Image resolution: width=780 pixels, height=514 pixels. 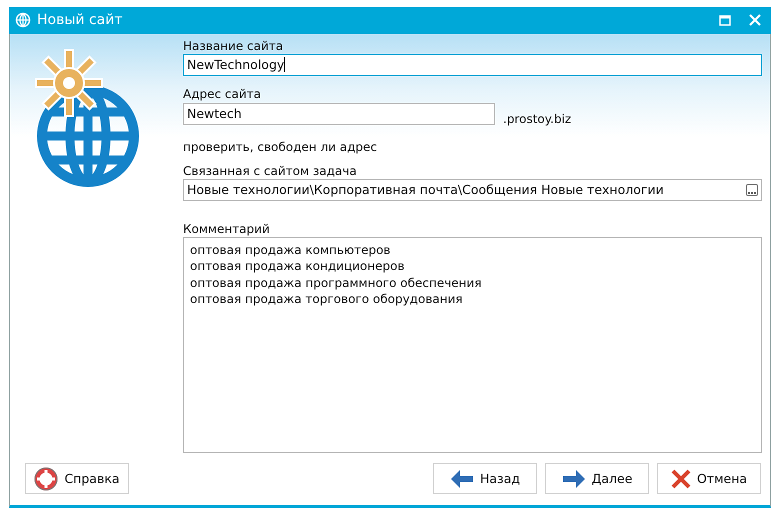 What do you see at coordinates (80, 20) in the screenshot?
I see `window-title: Новый сайт` at bounding box center [80, 20].